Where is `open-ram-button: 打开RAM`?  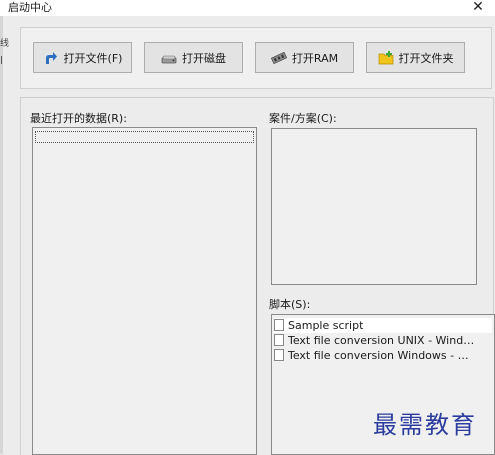 open-ram-button: 打开RAM is located at coordinates (304, 57).